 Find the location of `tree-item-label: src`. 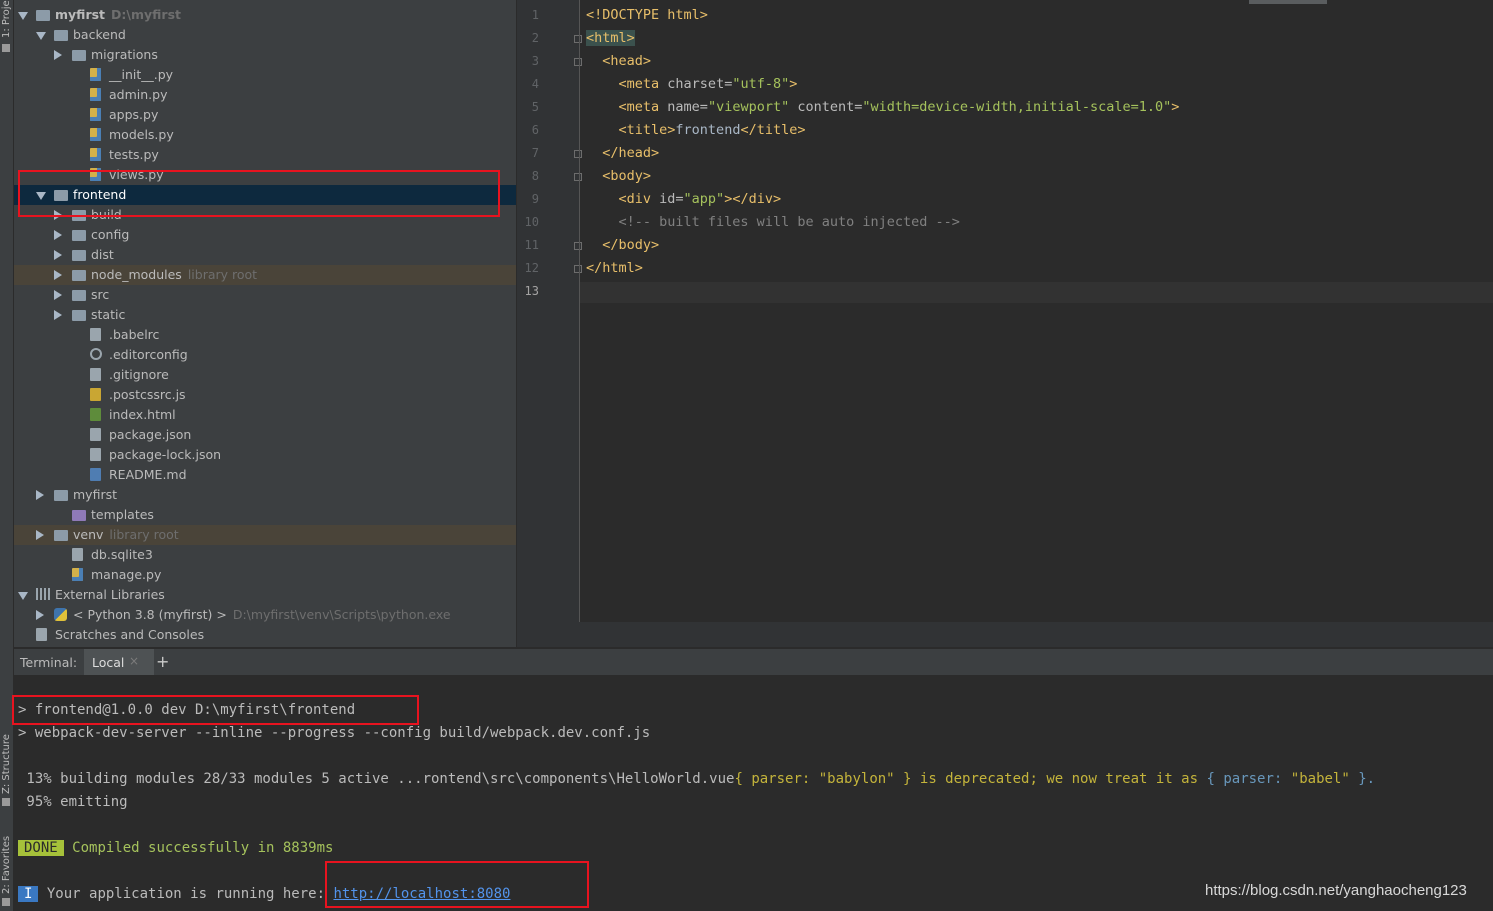

tree-item-label: src is located at coordinates (100, 294).